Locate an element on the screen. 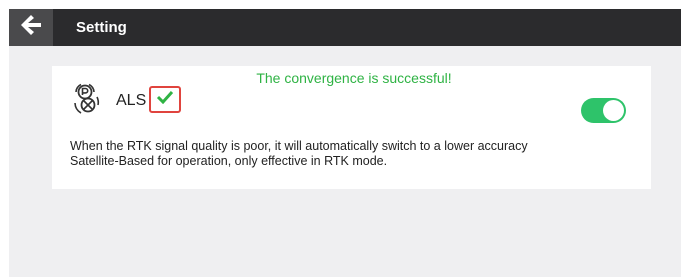 This screenshot has width=681, height=277. als-label: ALS is located at coordinates (131, 100).